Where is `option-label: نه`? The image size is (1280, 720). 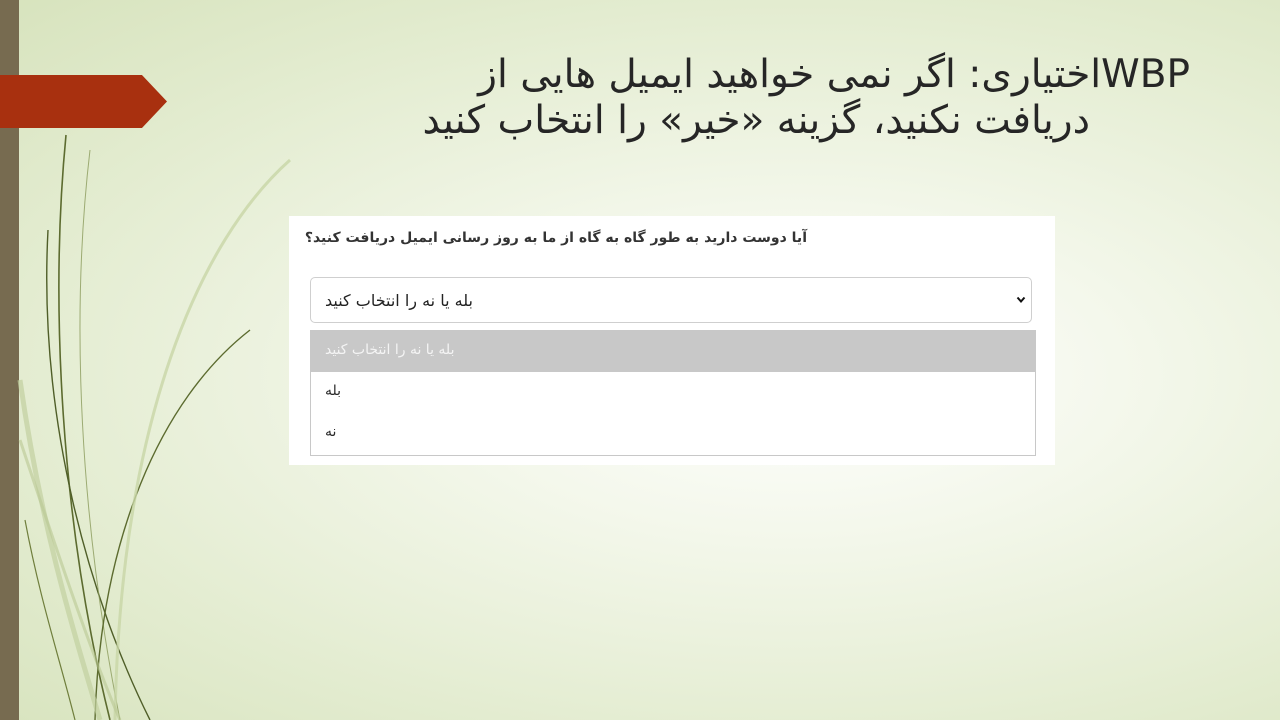 option-label: نه is located at coordinates (331, 432).